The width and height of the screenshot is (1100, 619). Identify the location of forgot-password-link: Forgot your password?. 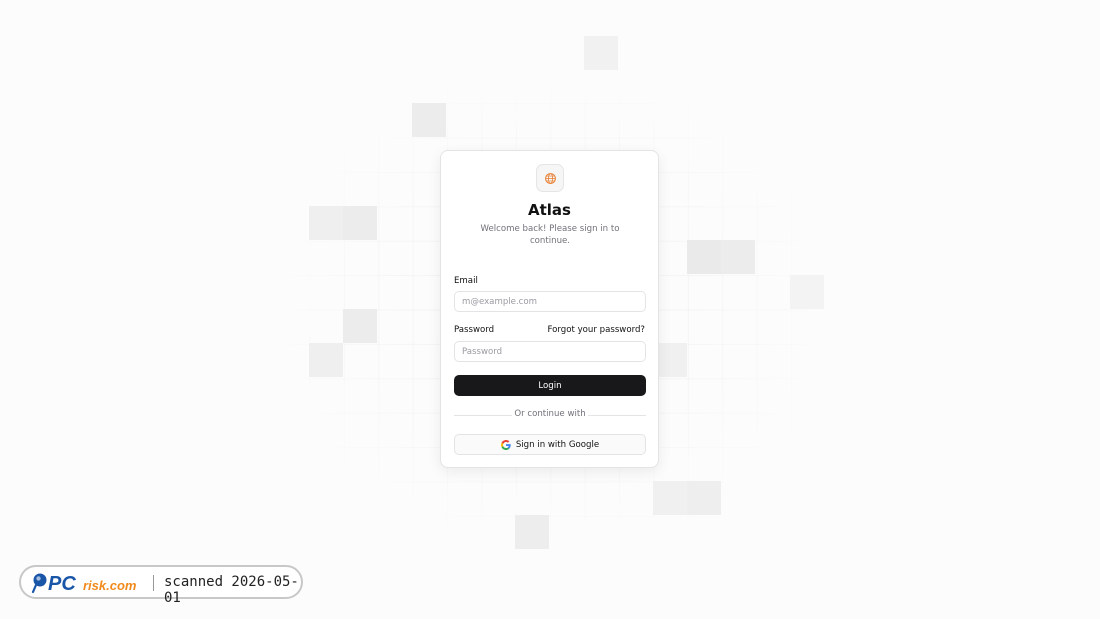
(596, 330).